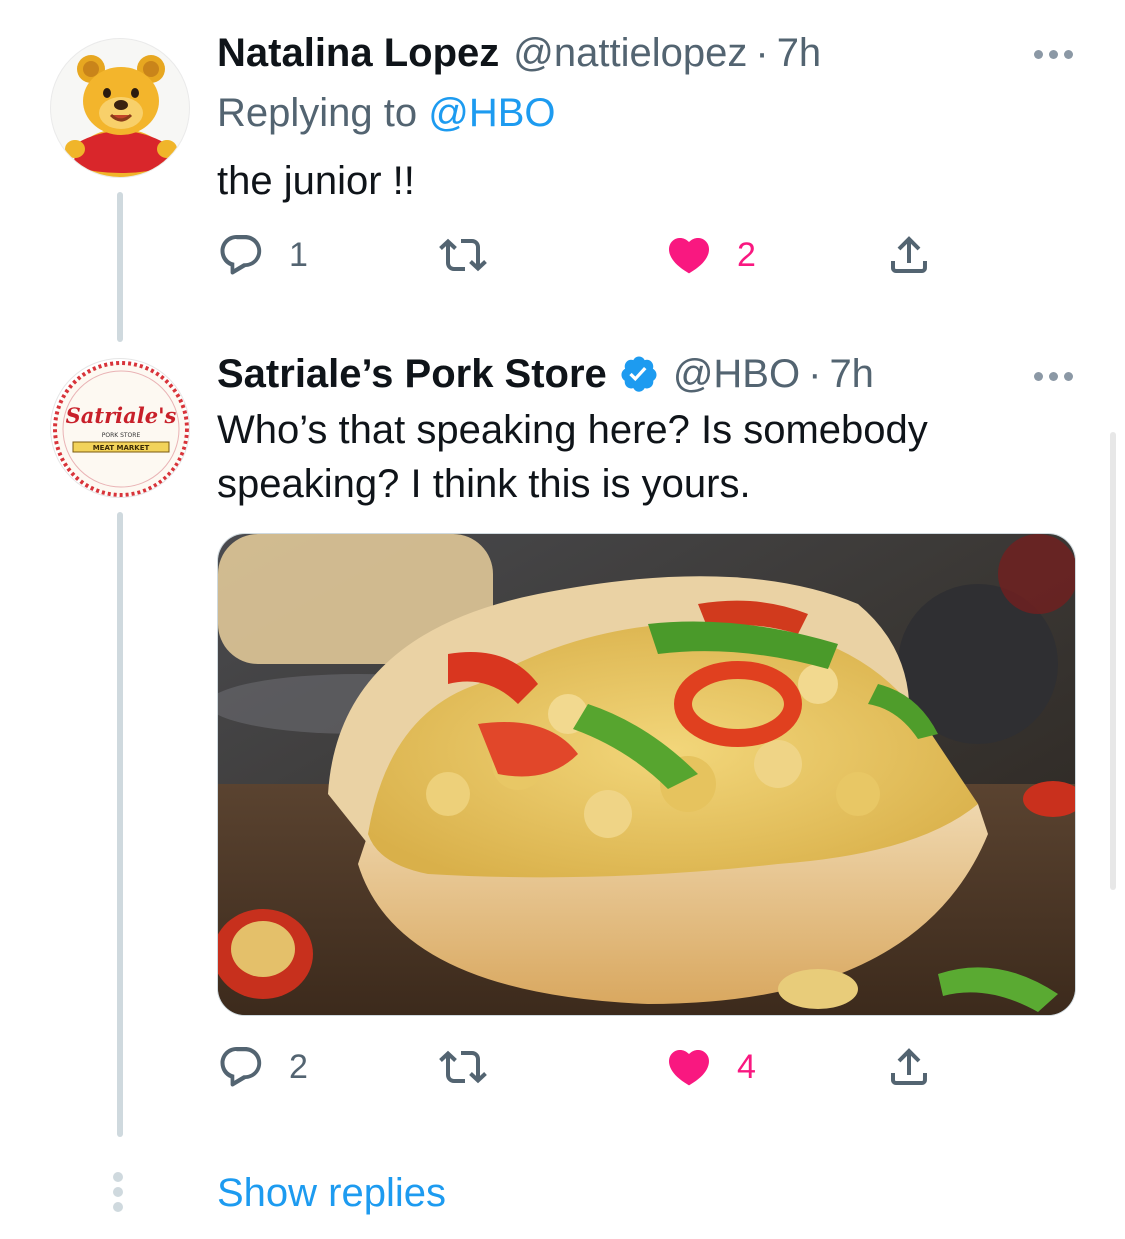  What do you see at coordinates (491, 113) in the screenshot?
I see `replying-to-handle: @HBO` at bounding box center [491, 113].